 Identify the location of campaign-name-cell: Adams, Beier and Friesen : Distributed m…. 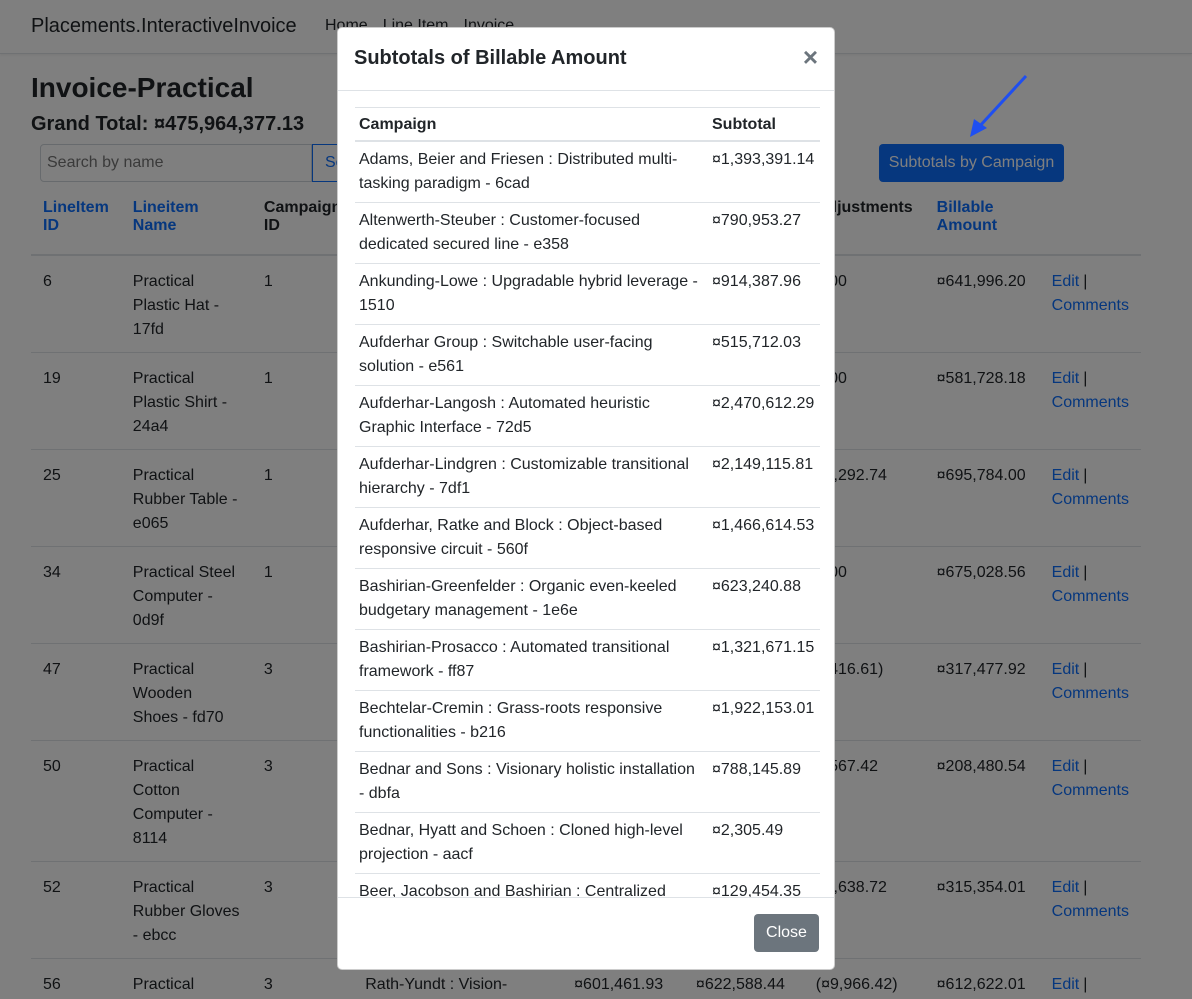
(531, 172).